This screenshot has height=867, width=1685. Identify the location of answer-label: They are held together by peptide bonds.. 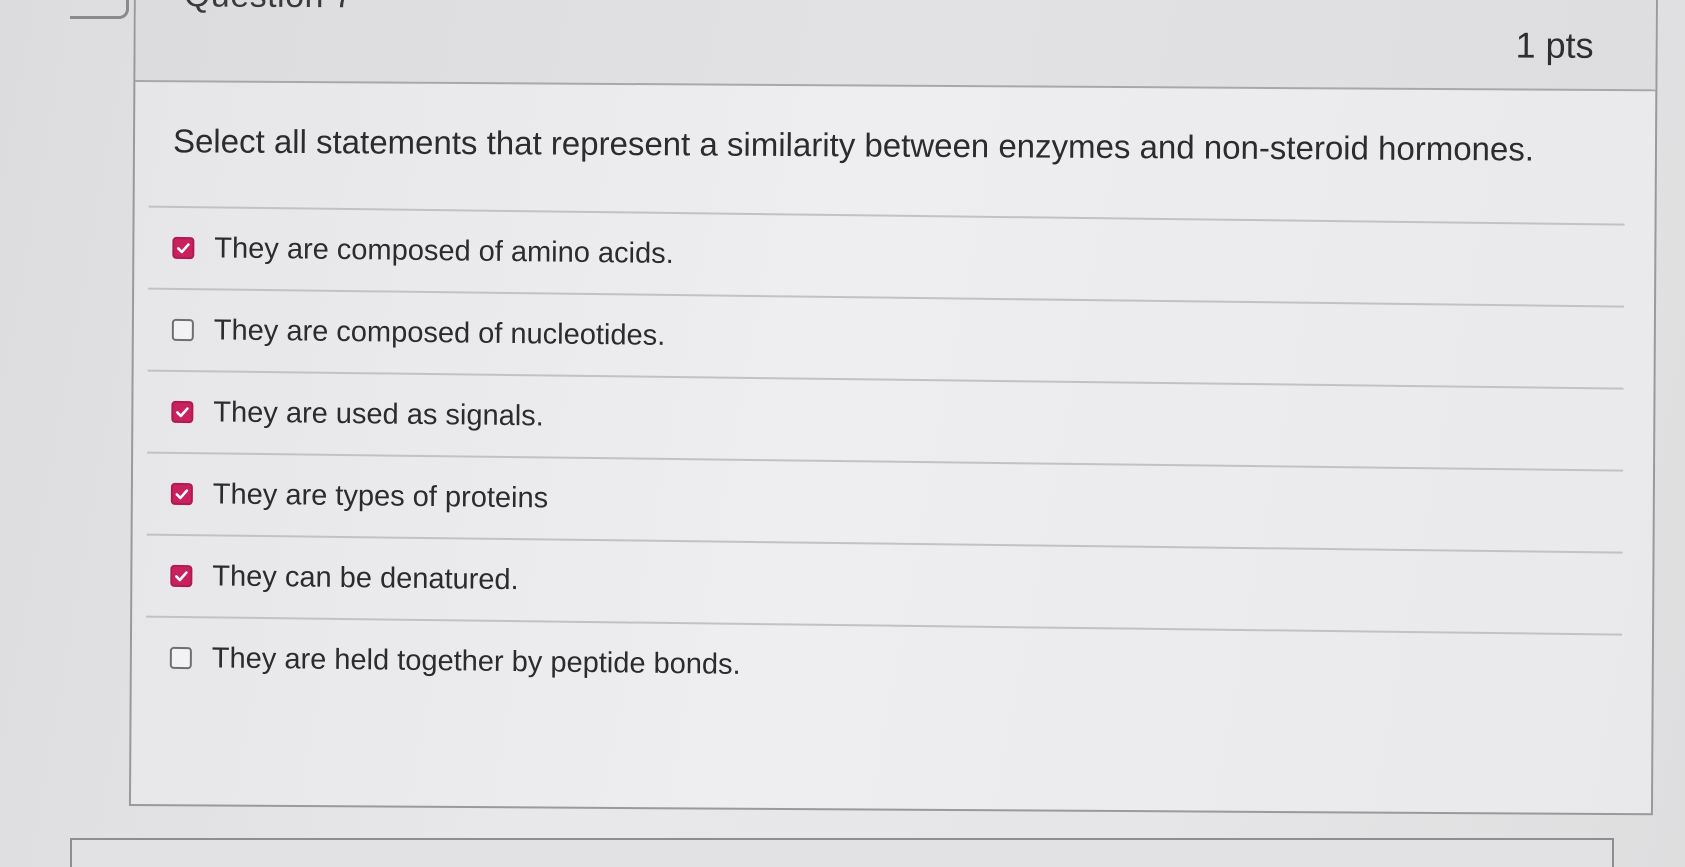
(476, 661).